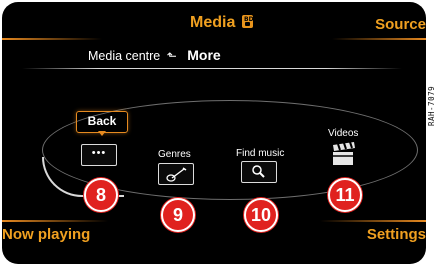 The image size is (438, 268). I want to click on genres-menu-item, so click(176, 174).